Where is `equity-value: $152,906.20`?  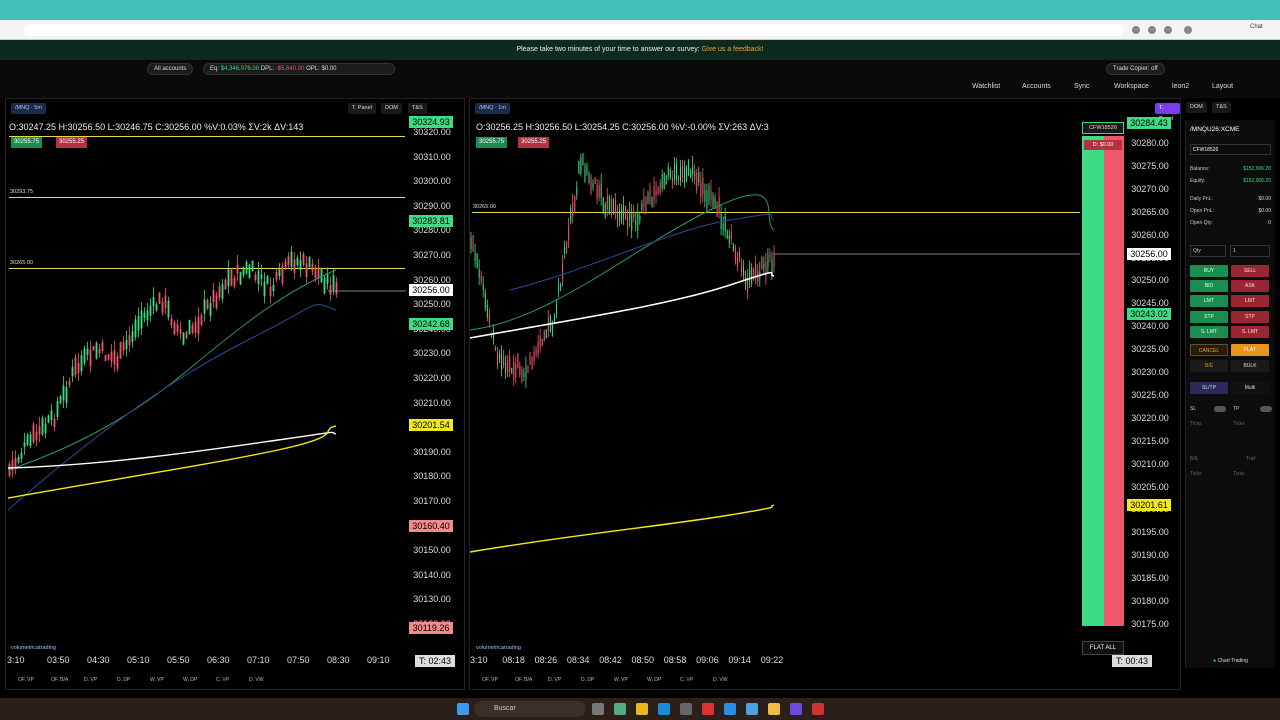
equity-value: $152,906.20 is located at coordinates (1257, 181).